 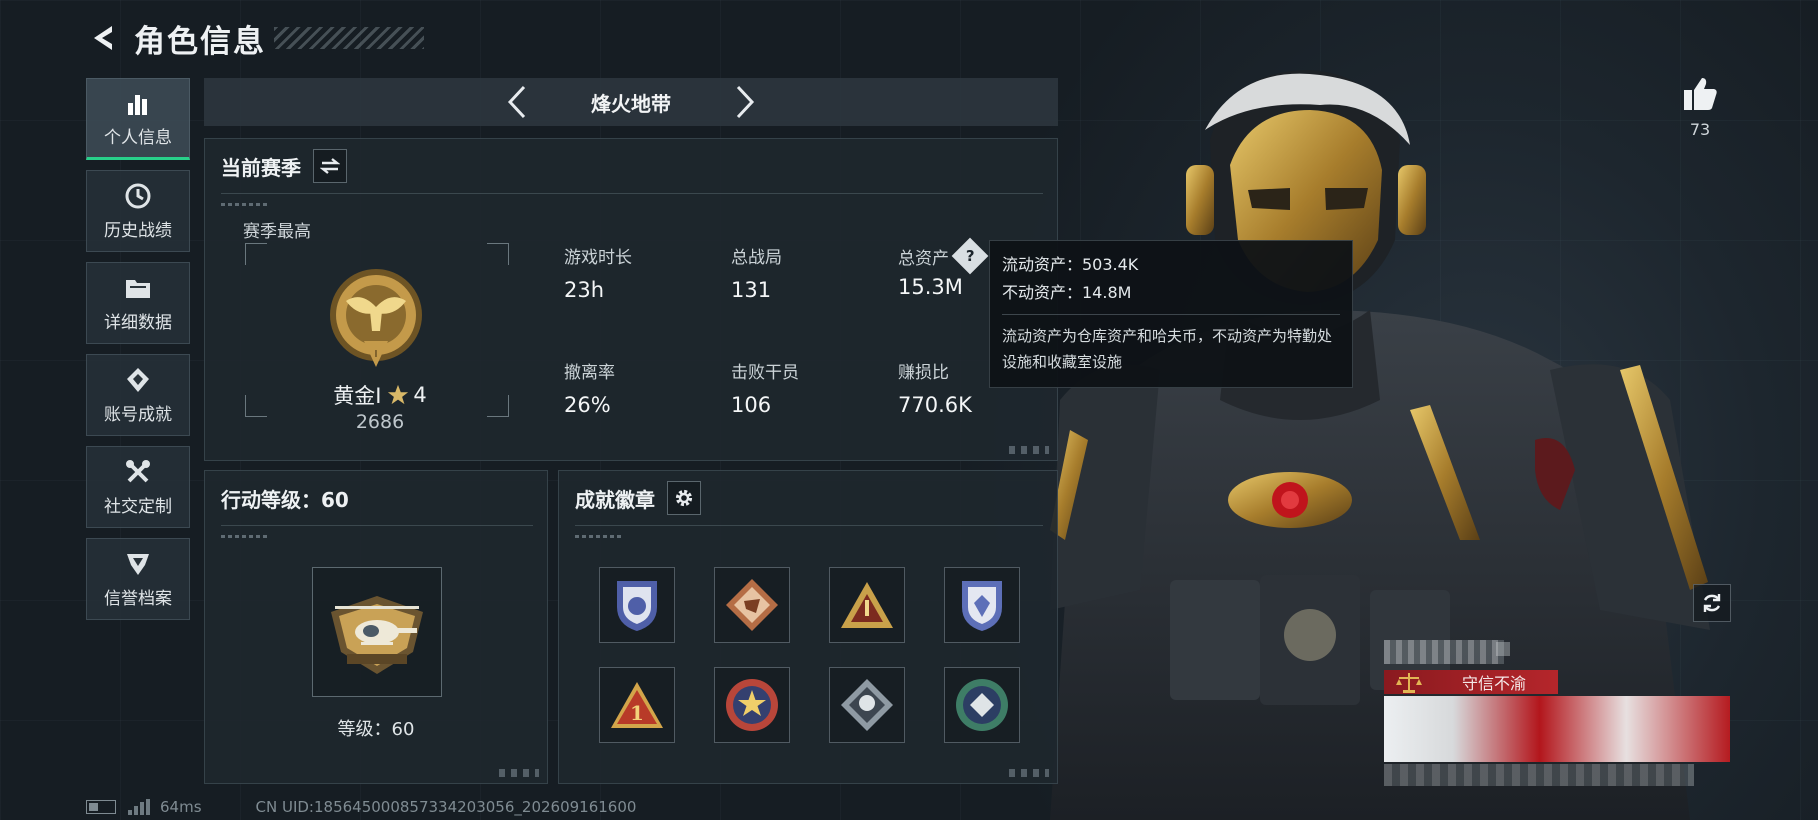 I want to click on player-card-redacted, so click(x=1539, y=775).